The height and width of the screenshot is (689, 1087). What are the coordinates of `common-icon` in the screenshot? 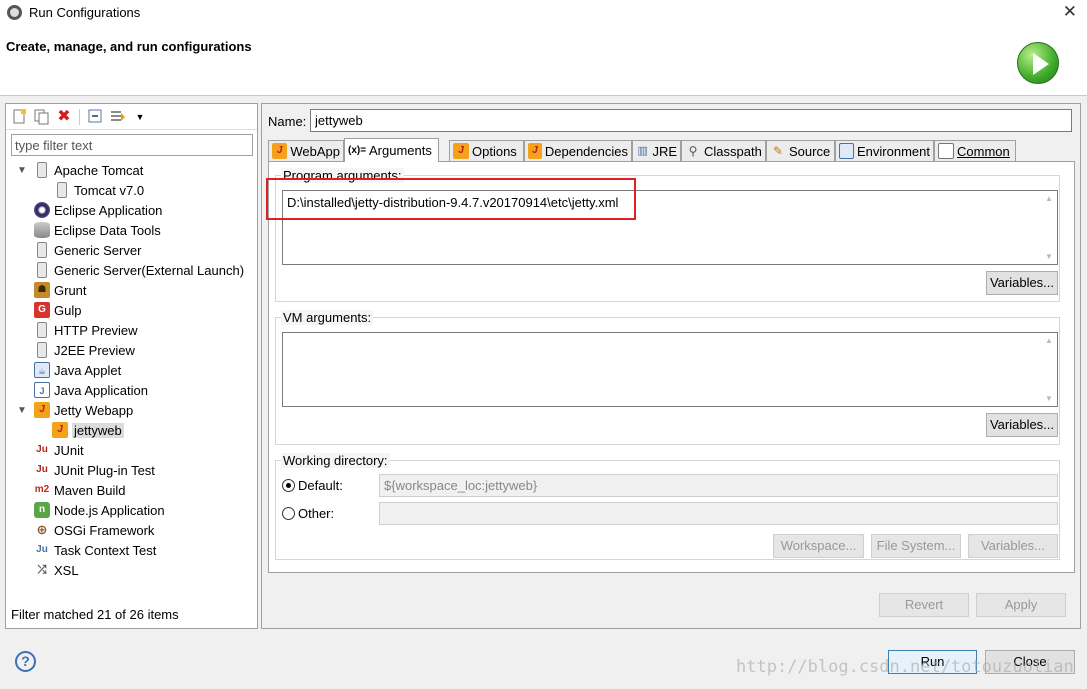 It's located at (946, 151).